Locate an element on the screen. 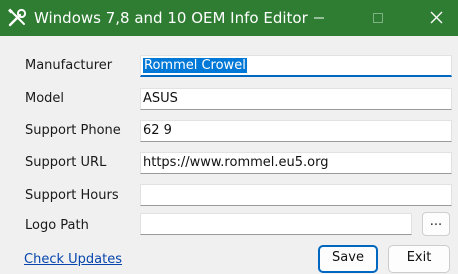 The image size is (458, 274). exit-button: Exit is located at coordinates (419, 259).